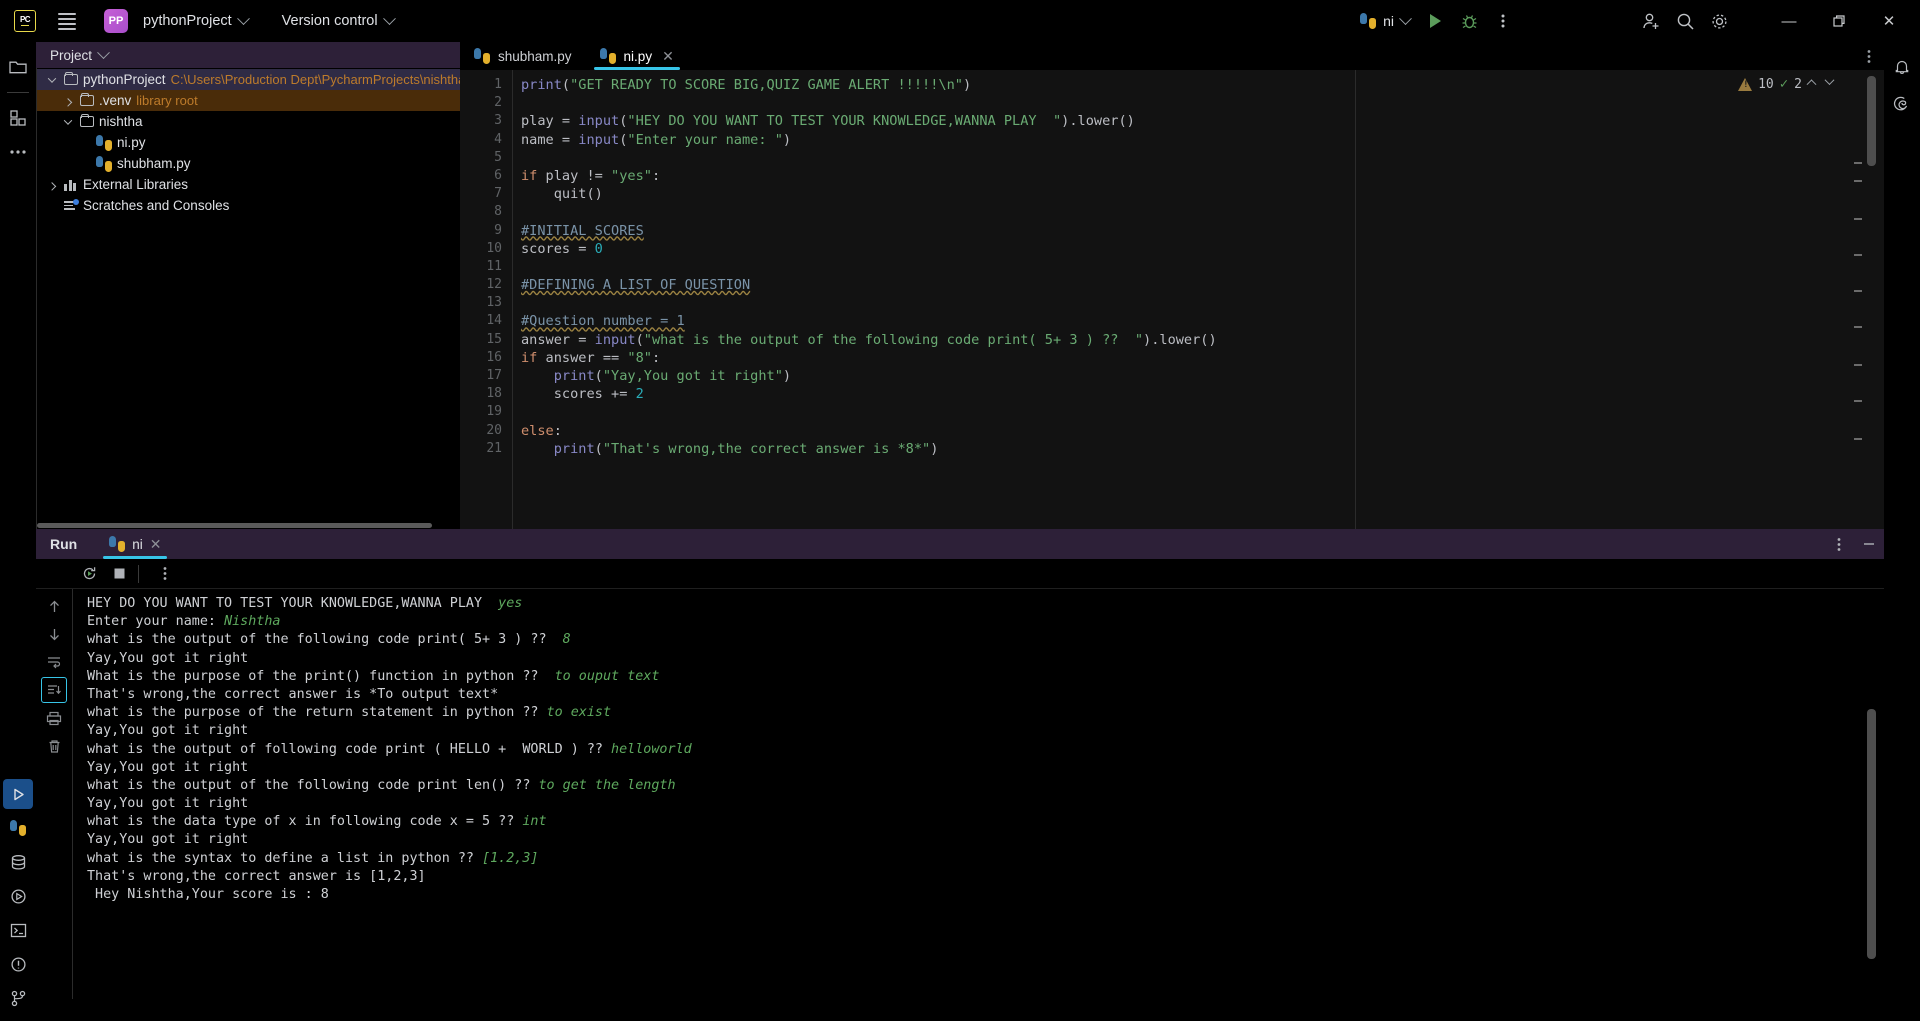 The height and width of the screenshot is (1021, 1920). Describe the element at coordinates (1788, 83) in the screenshot. I see `inspection-widget: 10 ✓ 2` at that location.